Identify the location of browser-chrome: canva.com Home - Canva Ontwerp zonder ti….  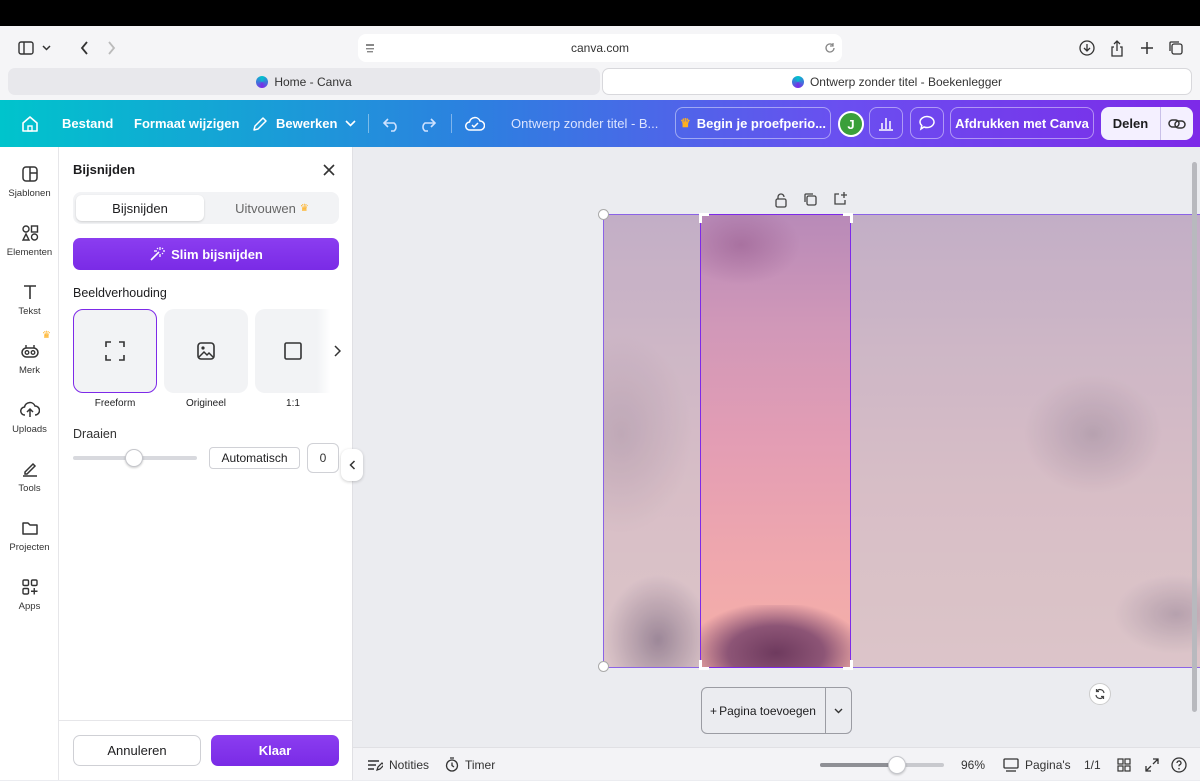
(600, 63).